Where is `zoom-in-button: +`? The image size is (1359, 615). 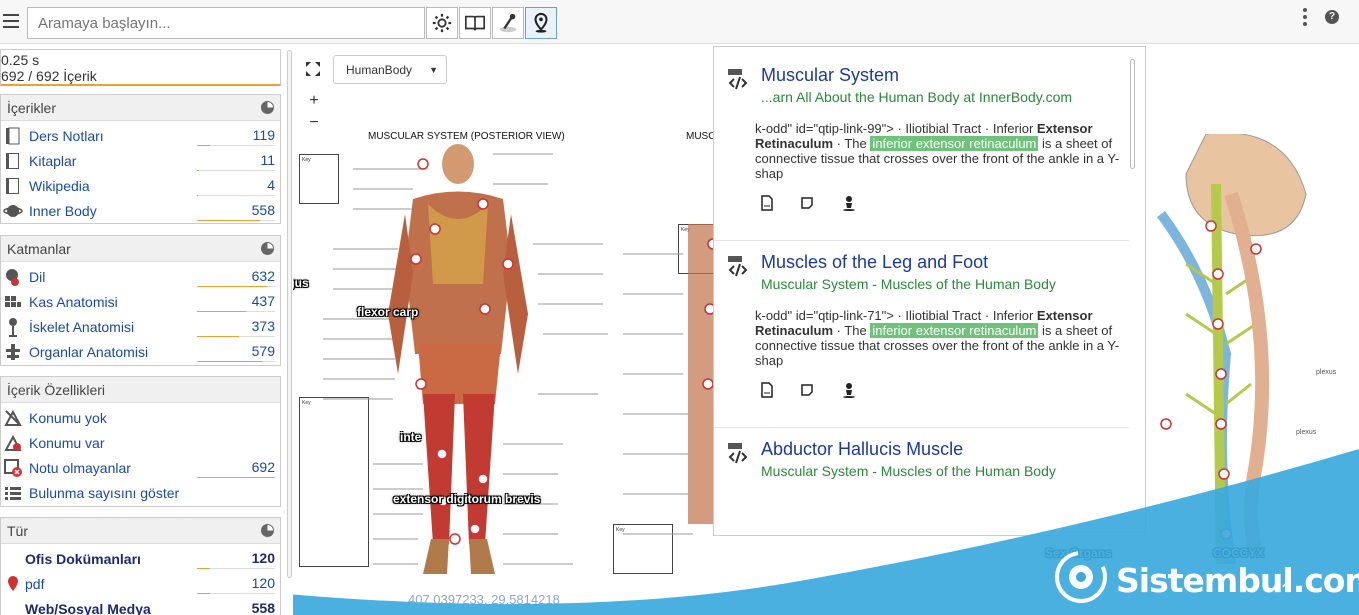 zoom-in-button: + is located at coordinates (314, 101).